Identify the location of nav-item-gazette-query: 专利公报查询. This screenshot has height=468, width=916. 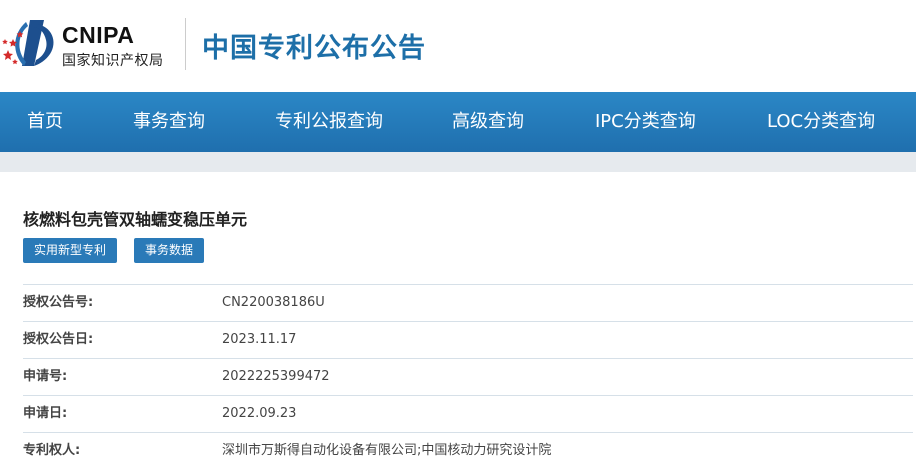
(329, 122).